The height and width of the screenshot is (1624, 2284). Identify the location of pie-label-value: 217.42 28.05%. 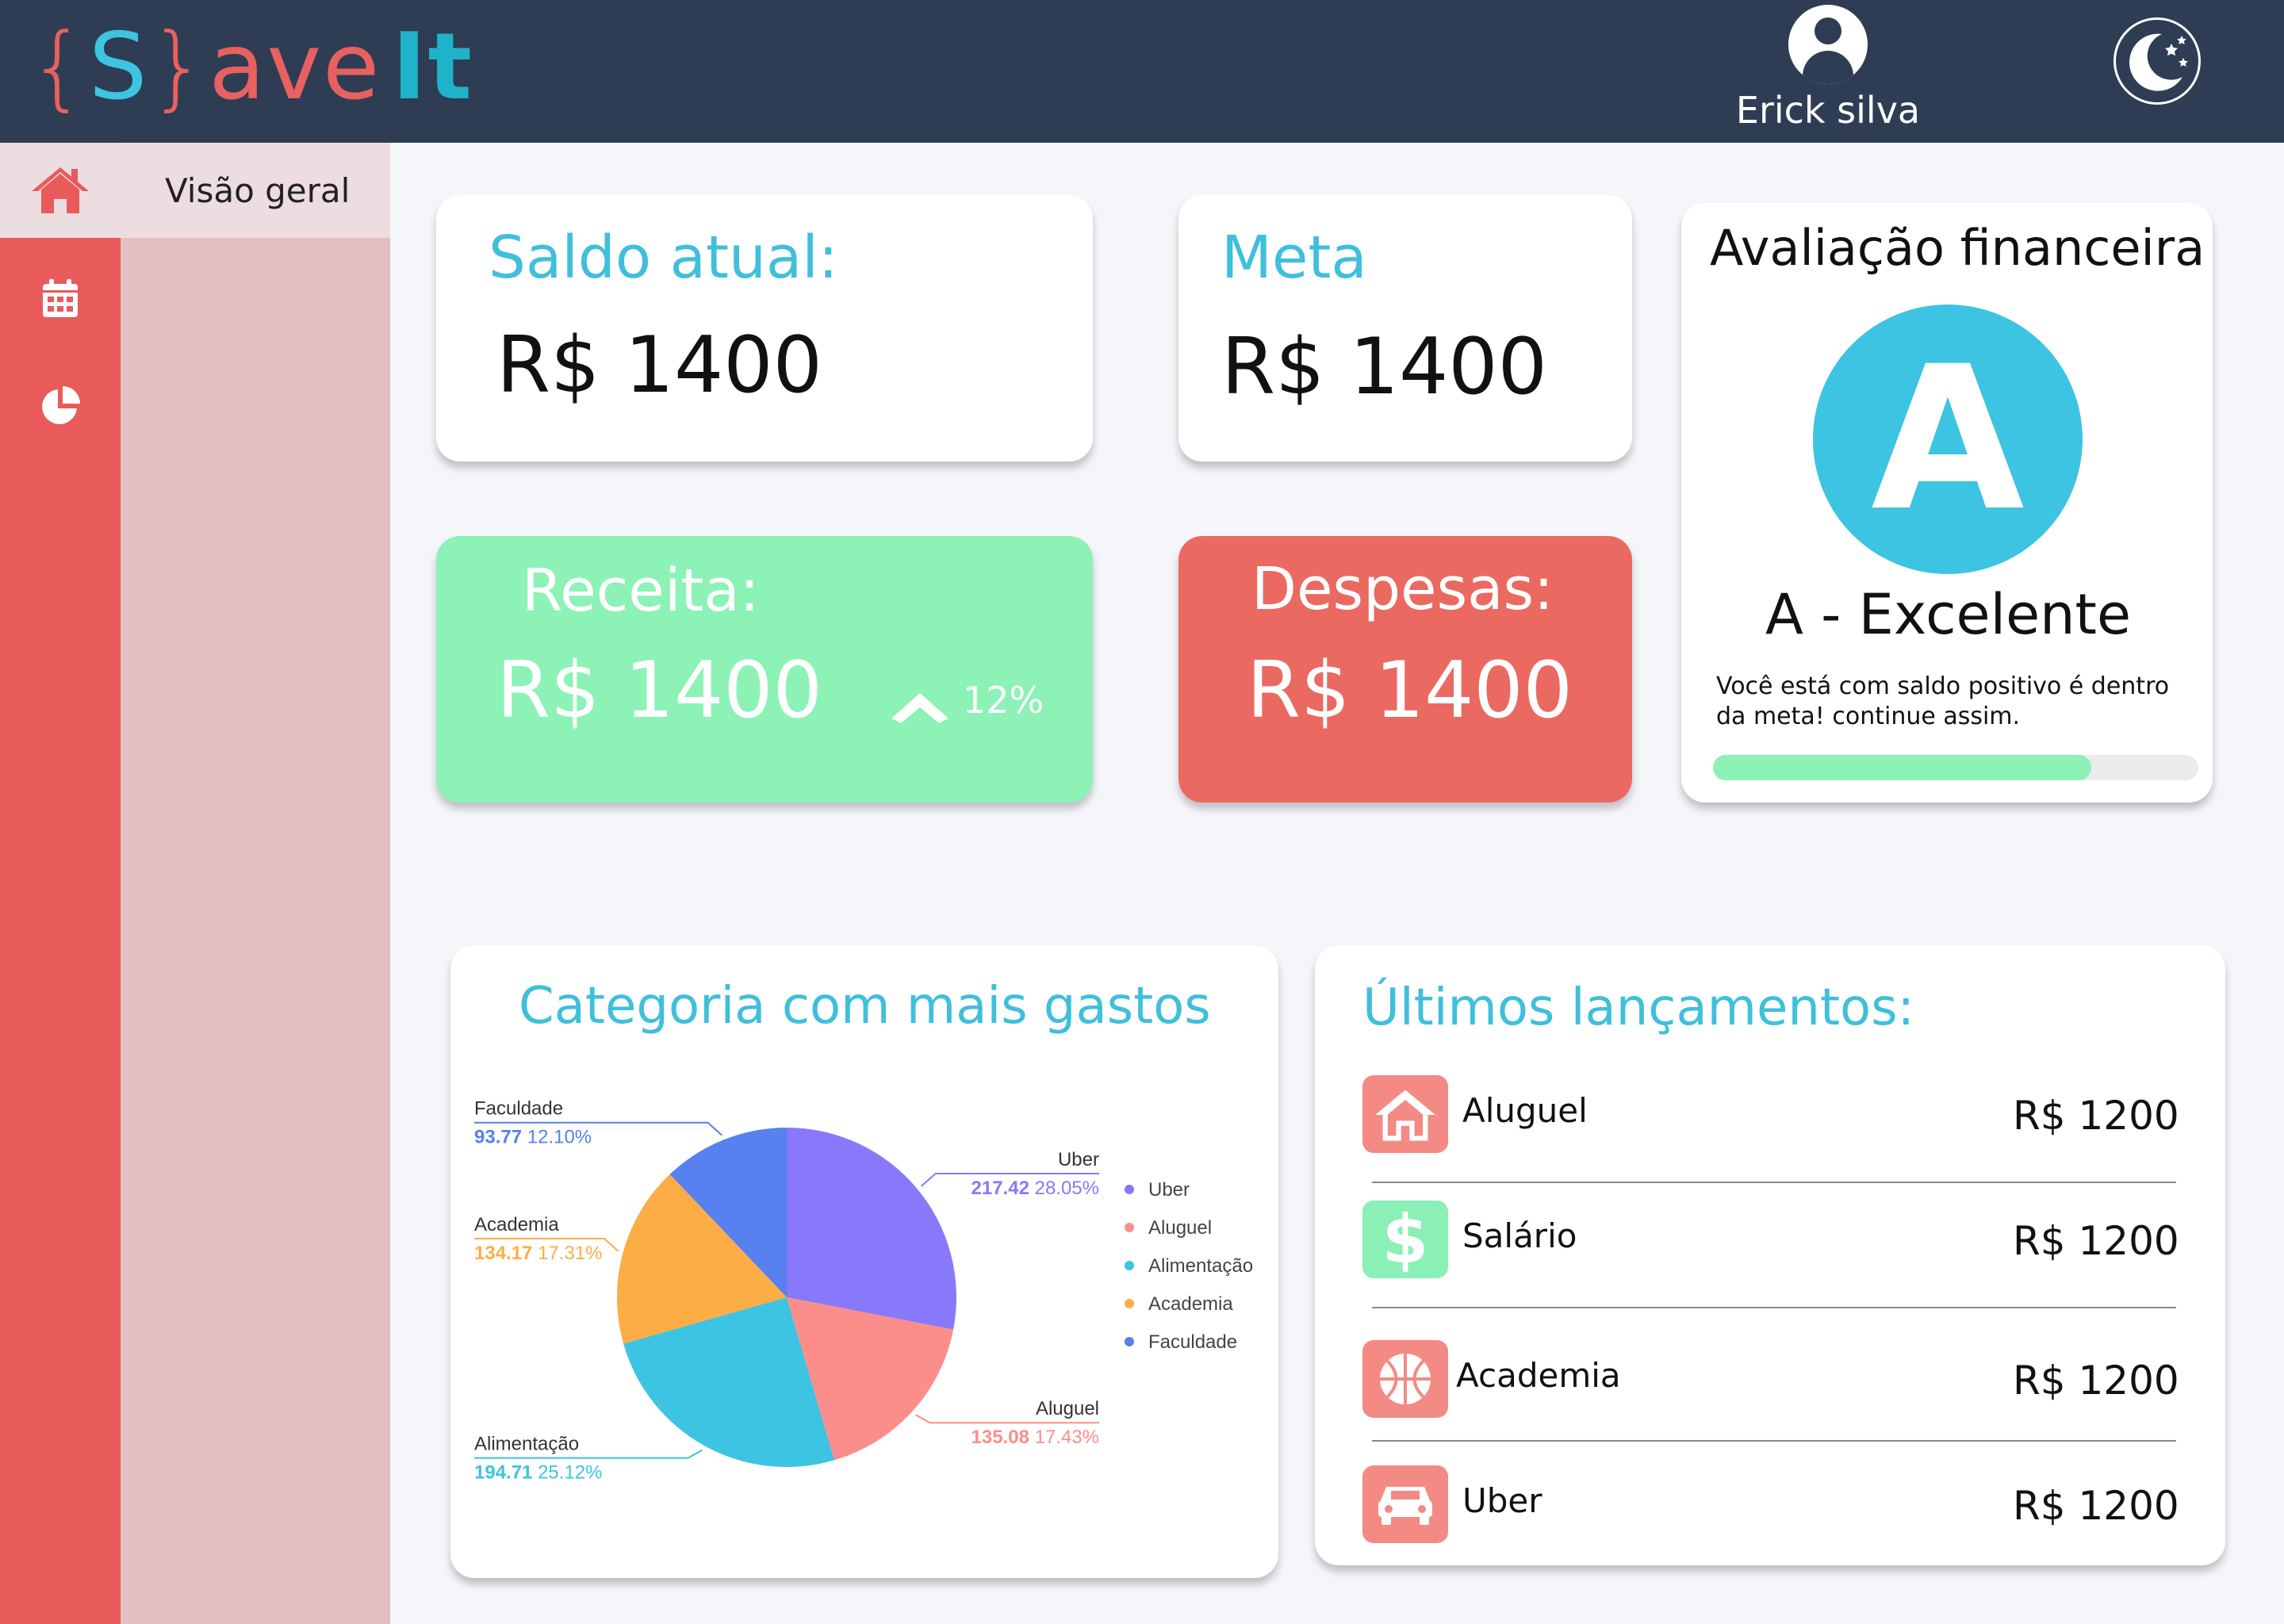
(1035, 1188).